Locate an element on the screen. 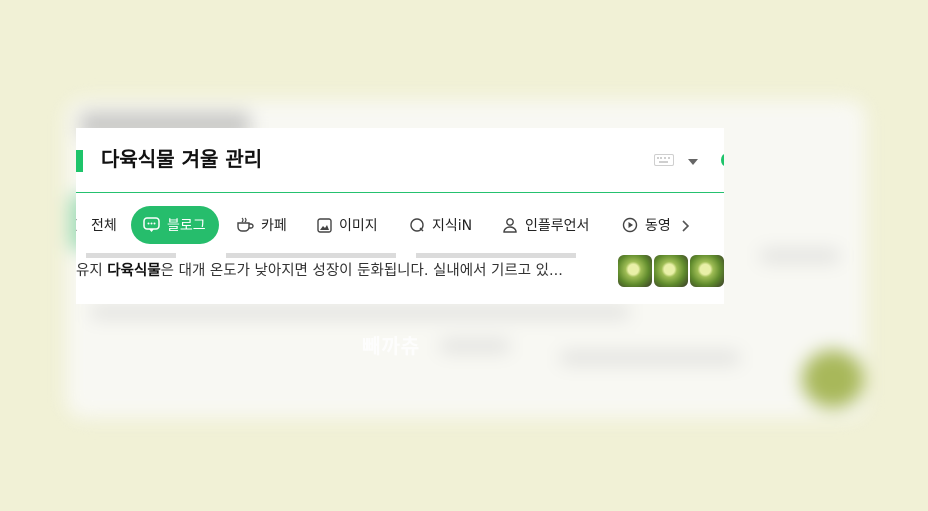 Image resolution: width=928 pixels, height=511 pixels. search-accent-bar is located at coordinates (79, 161).